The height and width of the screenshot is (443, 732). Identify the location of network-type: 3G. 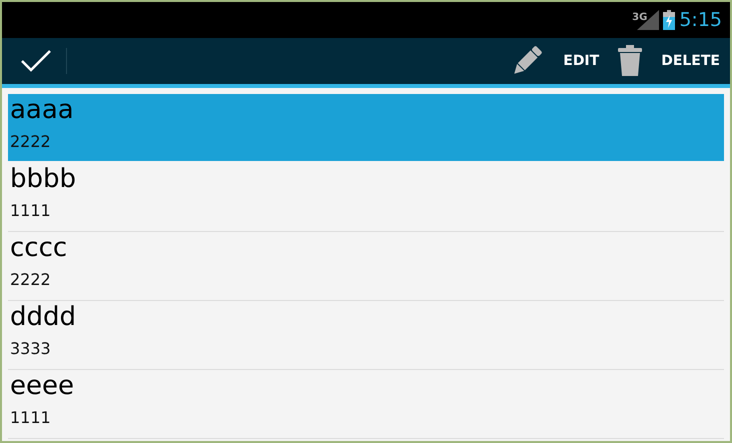
(640, 18).